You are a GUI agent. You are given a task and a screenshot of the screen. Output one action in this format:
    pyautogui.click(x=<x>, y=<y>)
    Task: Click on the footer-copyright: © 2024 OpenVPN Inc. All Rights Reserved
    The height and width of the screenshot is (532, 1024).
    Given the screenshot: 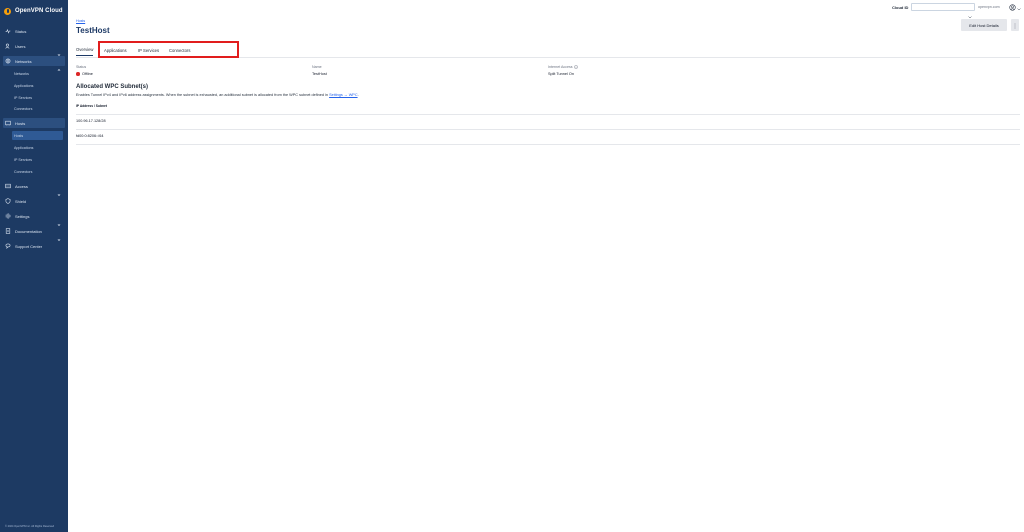 What is the action you would take?
    pyautogui.click(x=30, y=526)
    